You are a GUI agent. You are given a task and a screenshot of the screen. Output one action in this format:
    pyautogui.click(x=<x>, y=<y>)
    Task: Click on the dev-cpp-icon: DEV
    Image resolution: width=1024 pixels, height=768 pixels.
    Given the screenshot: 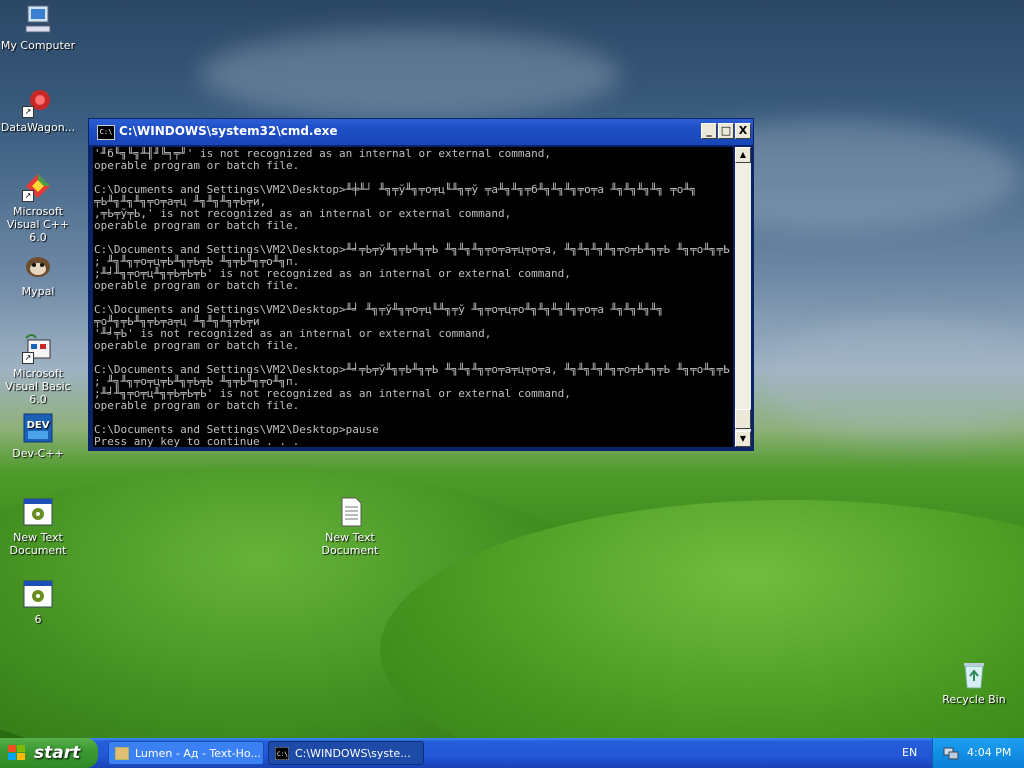 What is the action you would take?
    pyautogui.click(x=38, y=428)
    